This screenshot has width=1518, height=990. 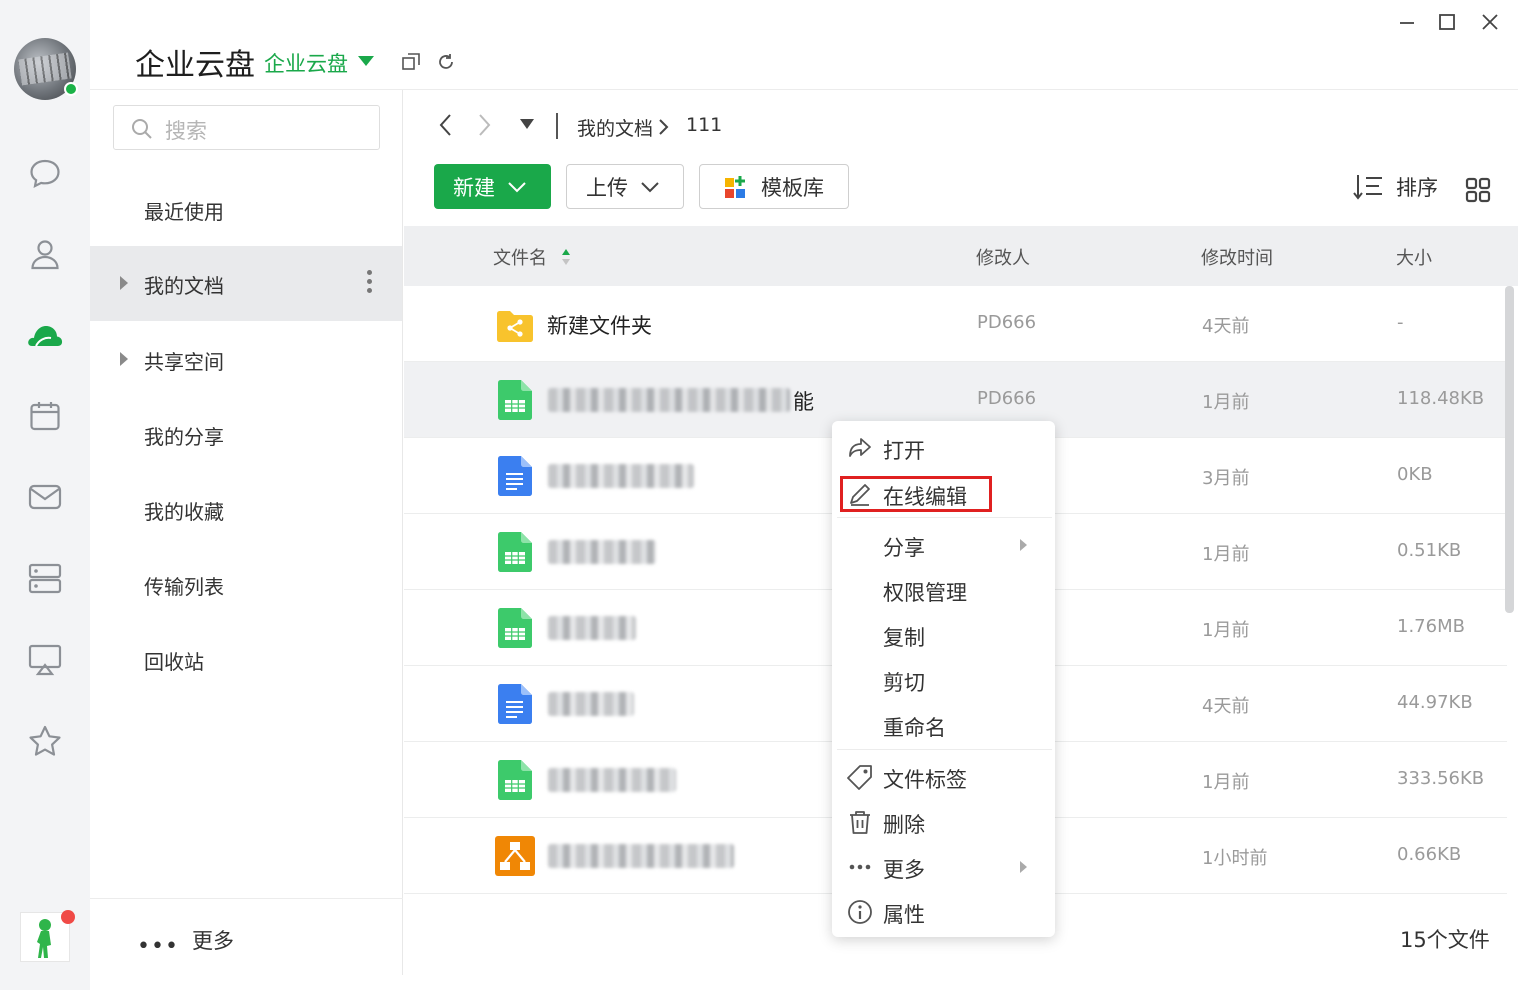 I want to click on sidebar-divider, so click(x=246, y=898).